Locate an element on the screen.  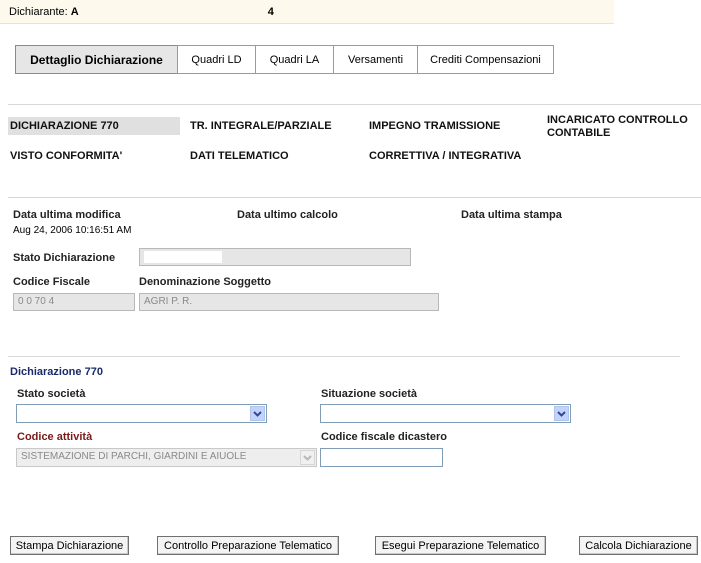
section-dichiarazione-770-title: Dichiarazione 770 is located at coordinates (56, 372).